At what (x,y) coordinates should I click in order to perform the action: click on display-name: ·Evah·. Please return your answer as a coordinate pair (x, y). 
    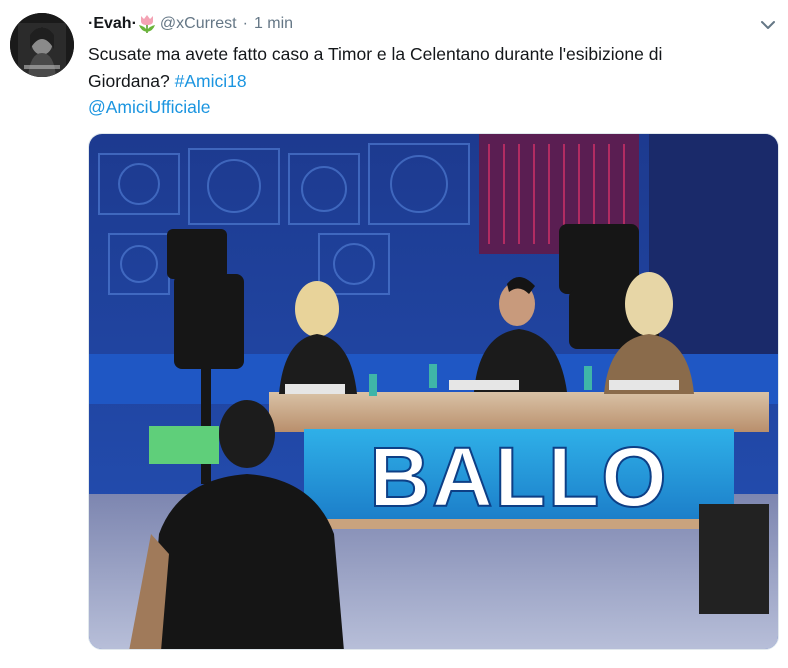
    Looking at the image, I should click on (112, 24).